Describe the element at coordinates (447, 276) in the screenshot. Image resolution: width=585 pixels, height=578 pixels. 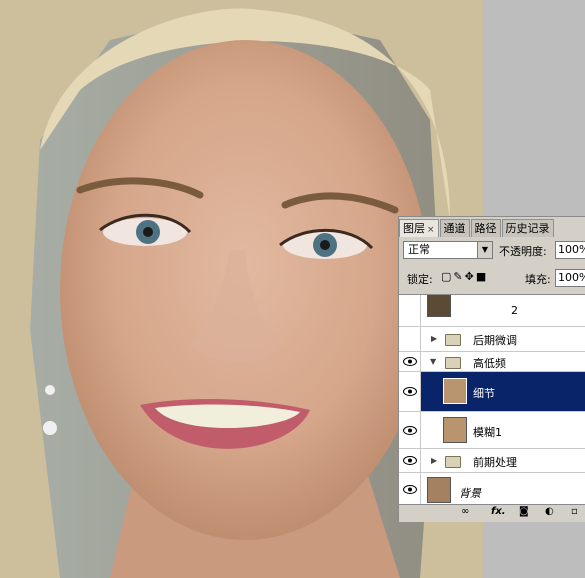
I see `lock-transparency-icon: ▢` at that location.